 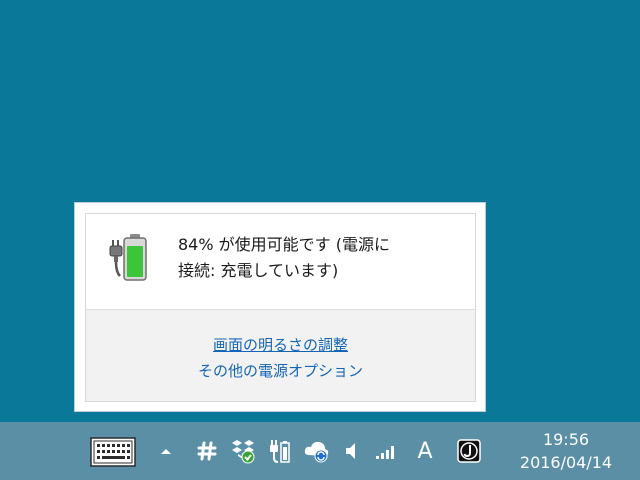 I want to click on battery-status-area: 84% が使用可能です (電源に 接続: 充電しています), so click(x=280, y=261).